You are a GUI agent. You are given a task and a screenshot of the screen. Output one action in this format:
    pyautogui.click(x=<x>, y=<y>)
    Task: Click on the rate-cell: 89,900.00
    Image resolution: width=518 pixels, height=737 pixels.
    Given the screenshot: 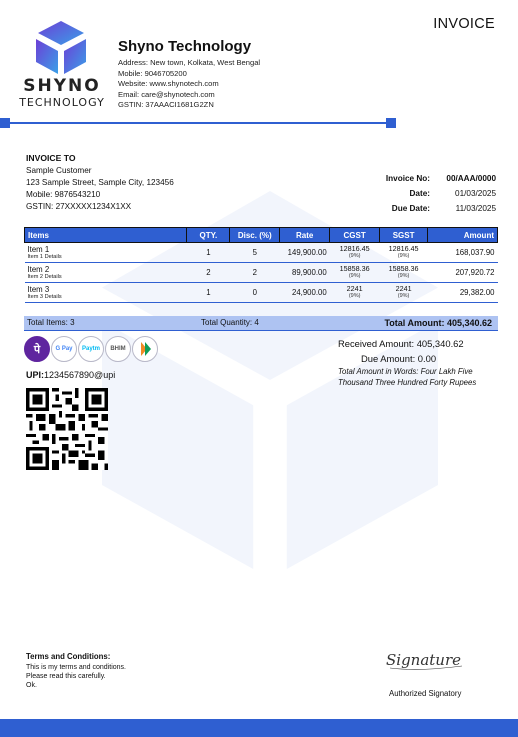 What is the action you would take?
    pyautogui.click(x=304, y=272)
    